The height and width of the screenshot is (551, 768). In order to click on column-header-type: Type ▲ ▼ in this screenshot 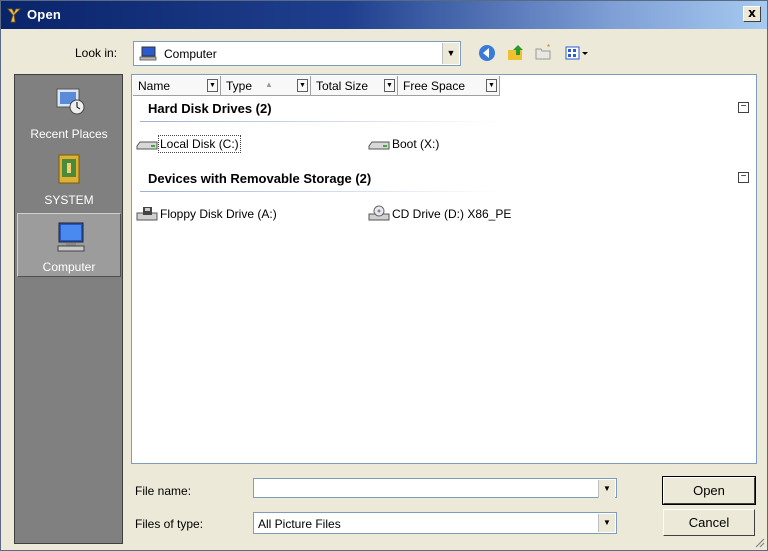, I will do `click(266, 86)`.